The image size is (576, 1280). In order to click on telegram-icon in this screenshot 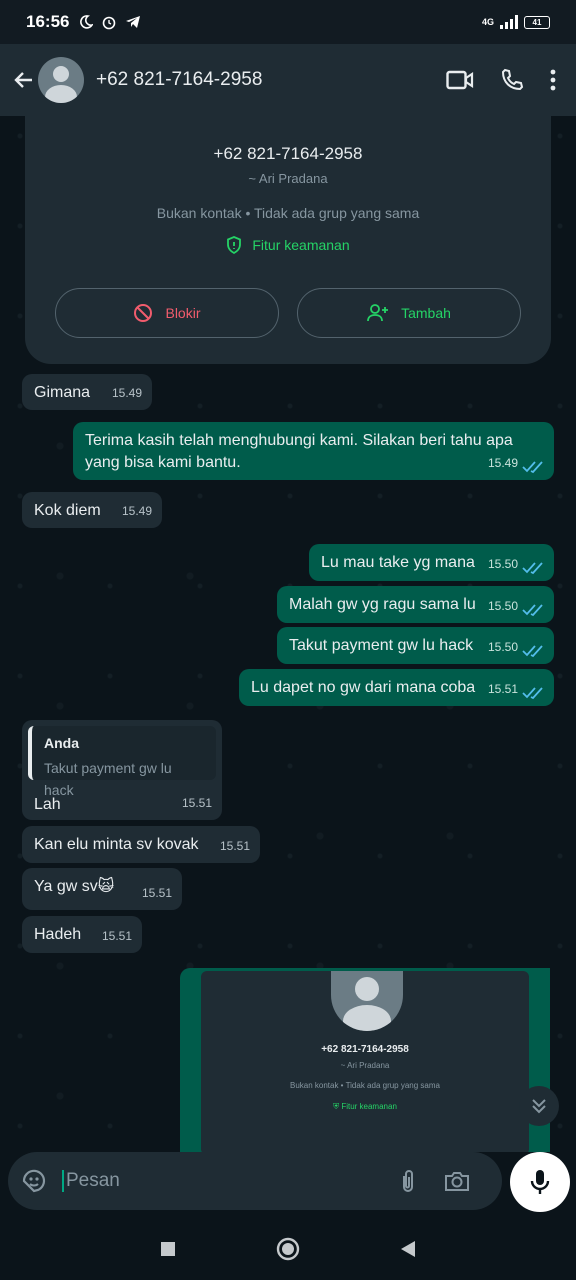, I will do `click(133, 22)`.